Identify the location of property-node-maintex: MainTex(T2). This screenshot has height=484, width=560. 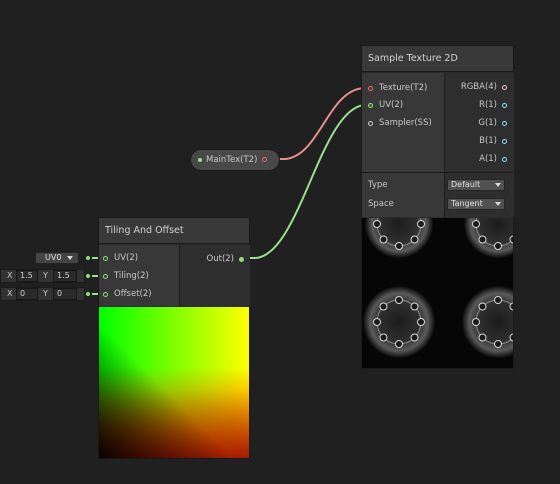
(235, 160).